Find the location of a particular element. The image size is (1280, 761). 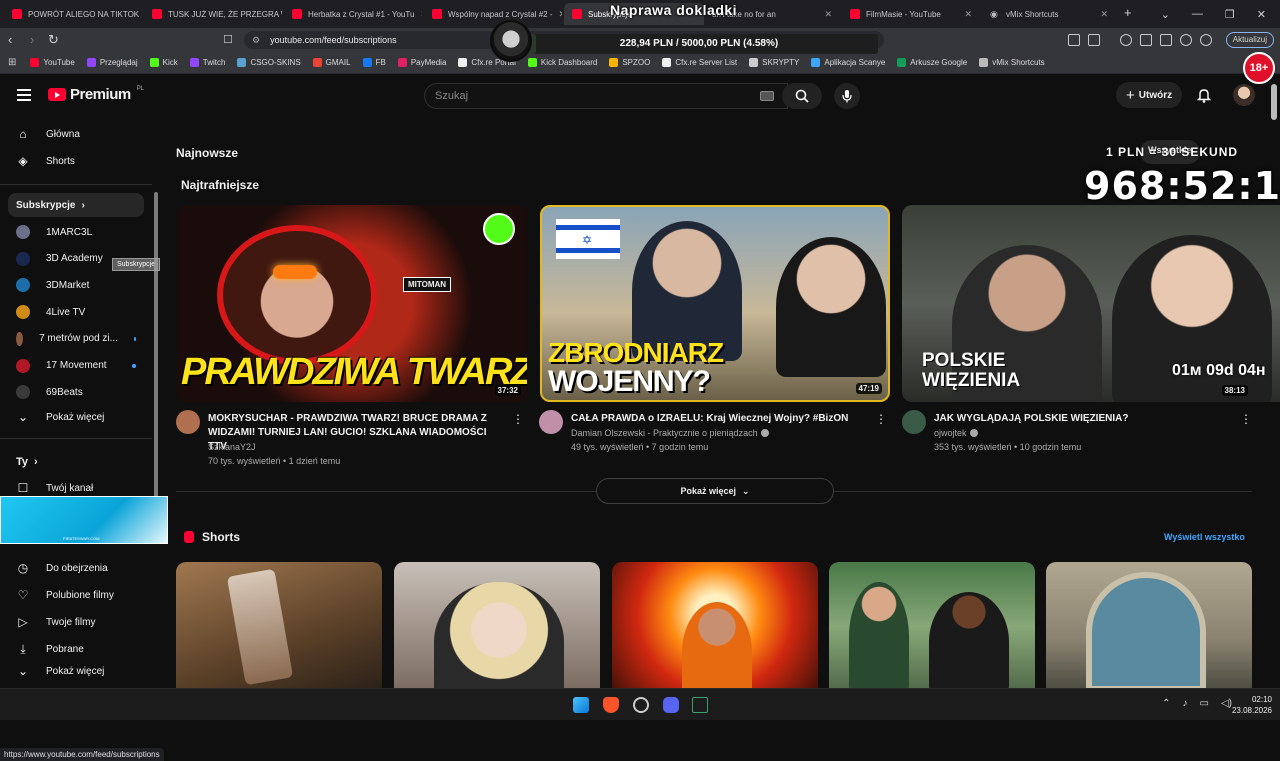

view-all-shorts-link: Wyświetl wszystko is located at coordinates (1204, 537).